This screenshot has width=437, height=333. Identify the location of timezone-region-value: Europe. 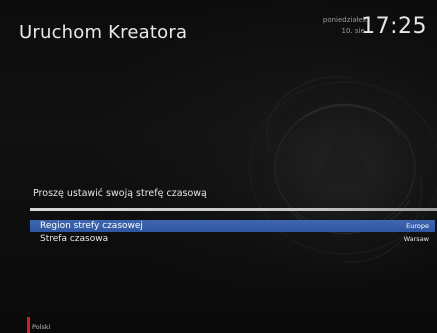
(417, 226).